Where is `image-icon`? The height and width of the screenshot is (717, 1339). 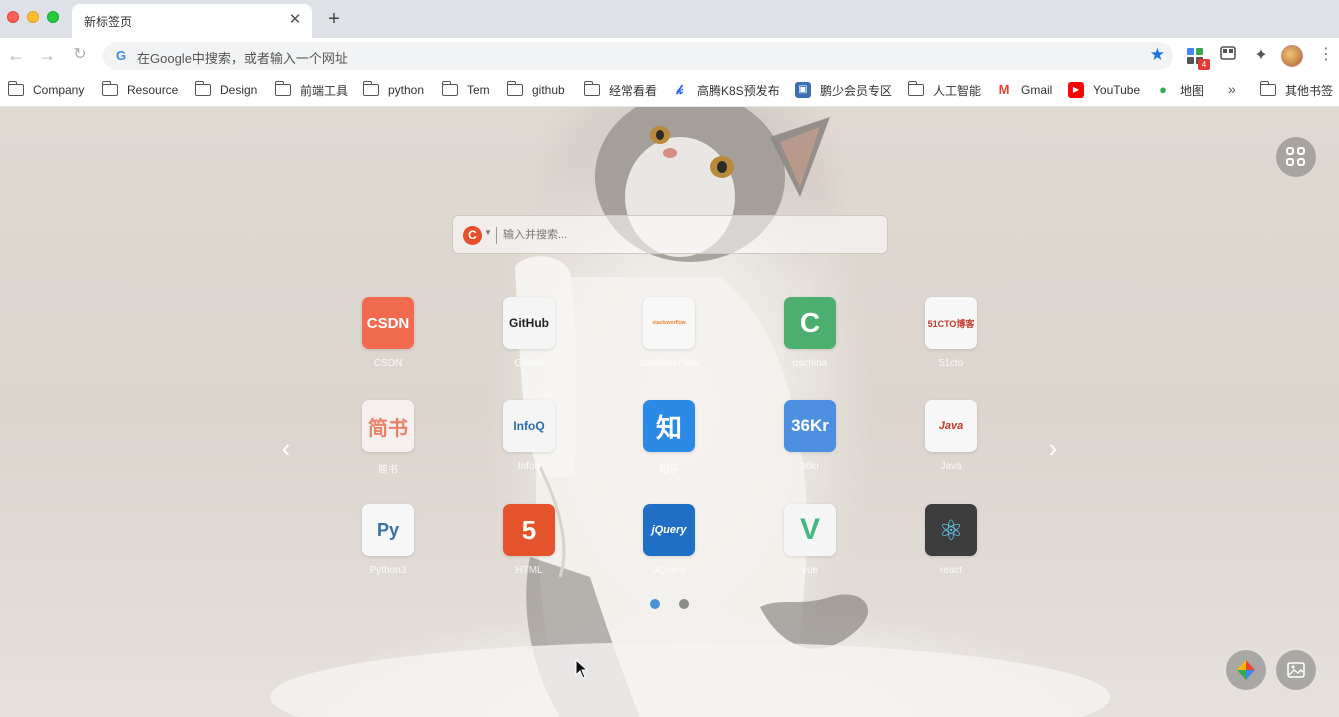 image-icon is located at coordinates (1296, 670).